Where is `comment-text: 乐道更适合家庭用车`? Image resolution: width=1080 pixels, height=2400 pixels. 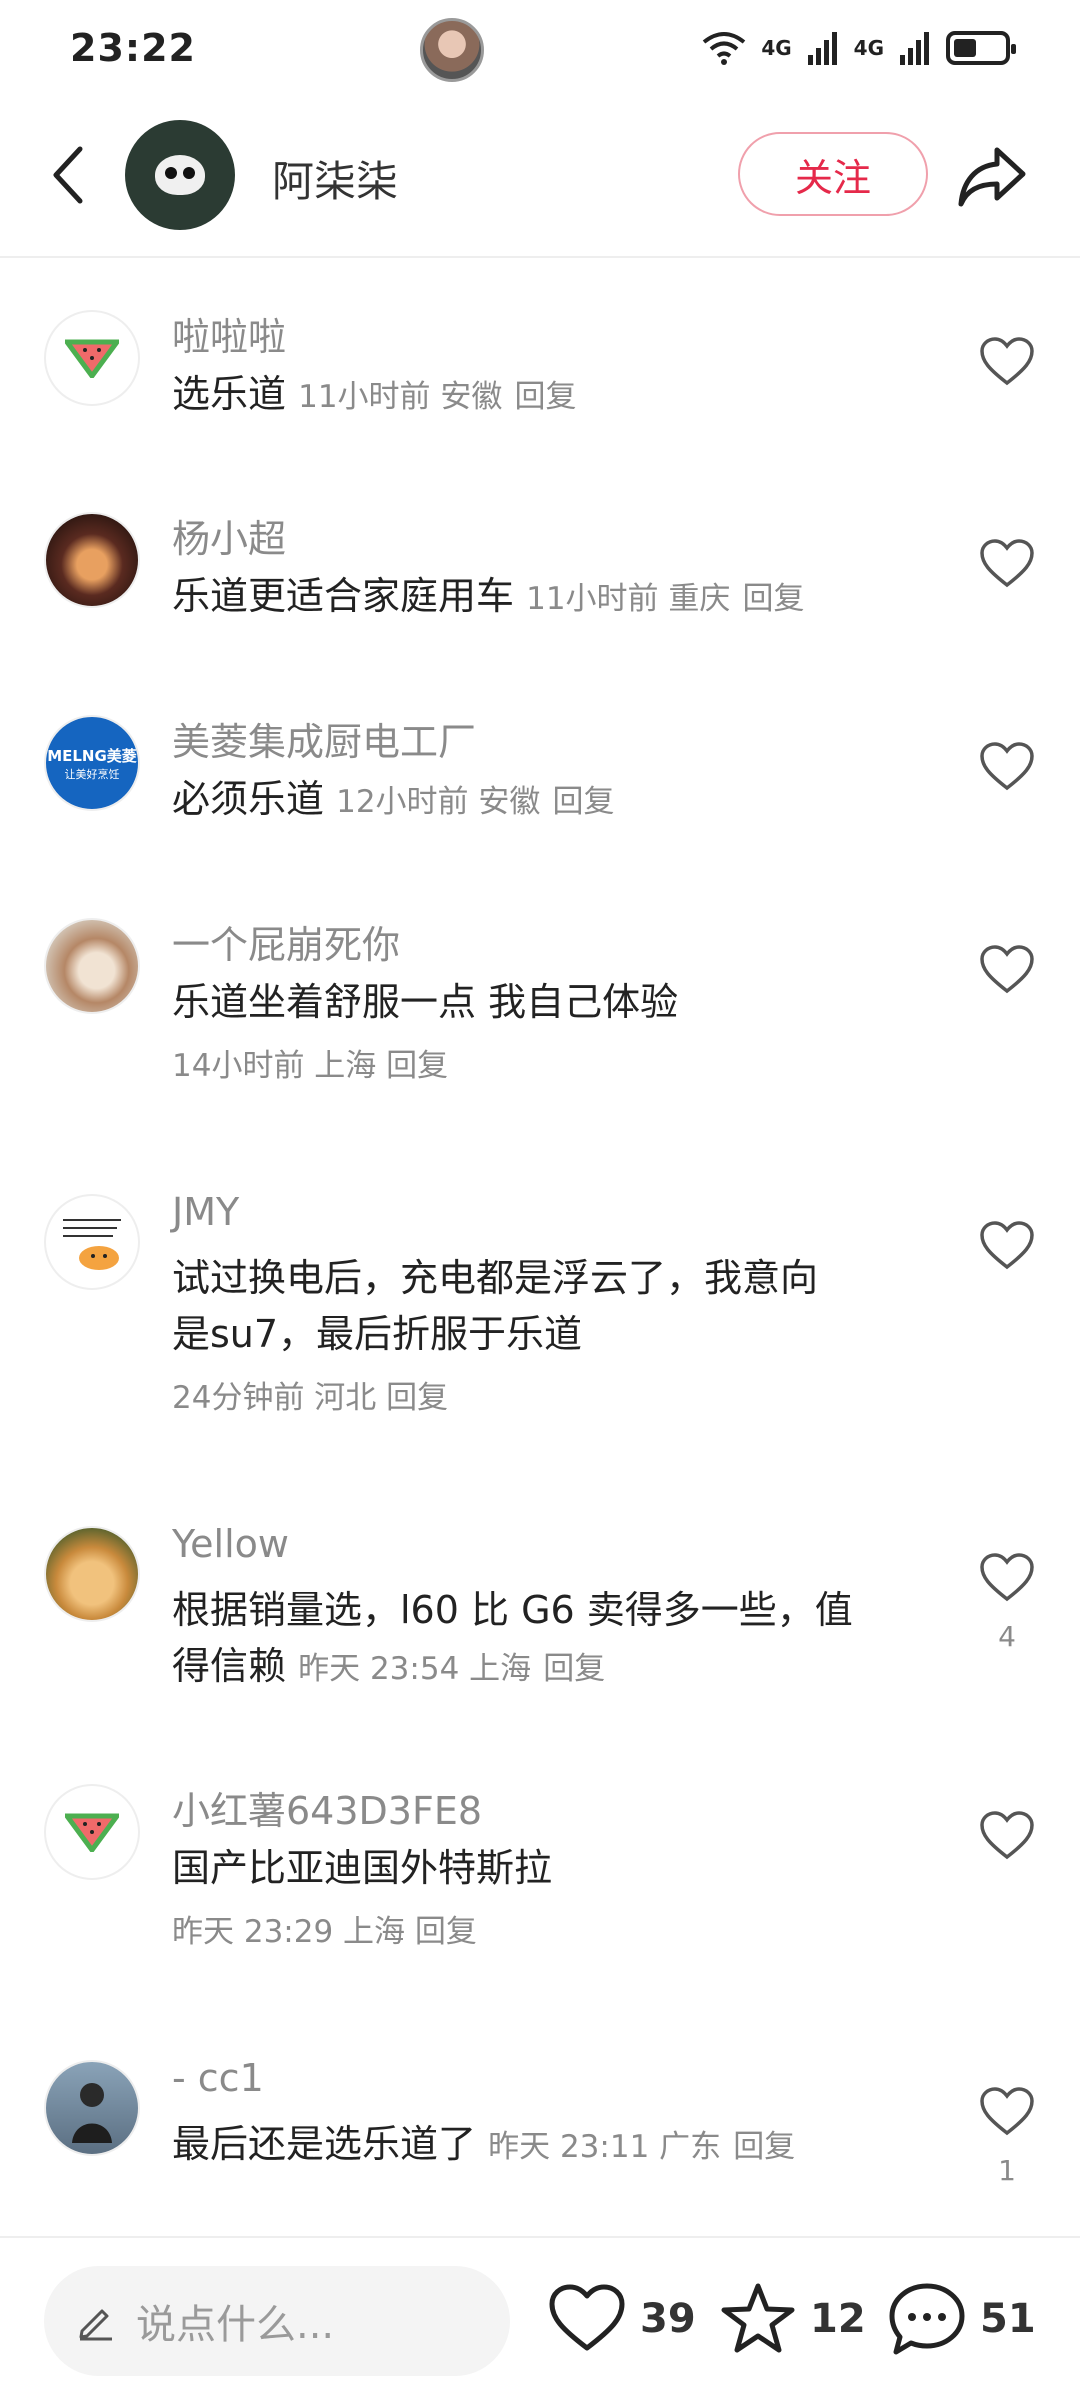
comment-text: 乐道更适合家庭用车 is located at coordinates (343, 596).